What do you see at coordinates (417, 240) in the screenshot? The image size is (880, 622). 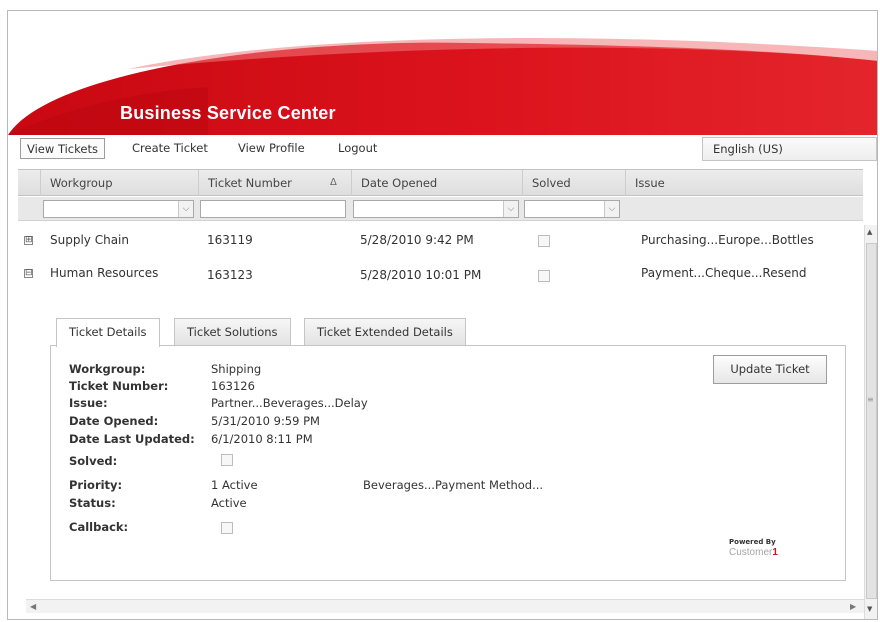 I see `cell-date-opened: 5/28/2010 9:42 PM` at bounding box center [417, 240].